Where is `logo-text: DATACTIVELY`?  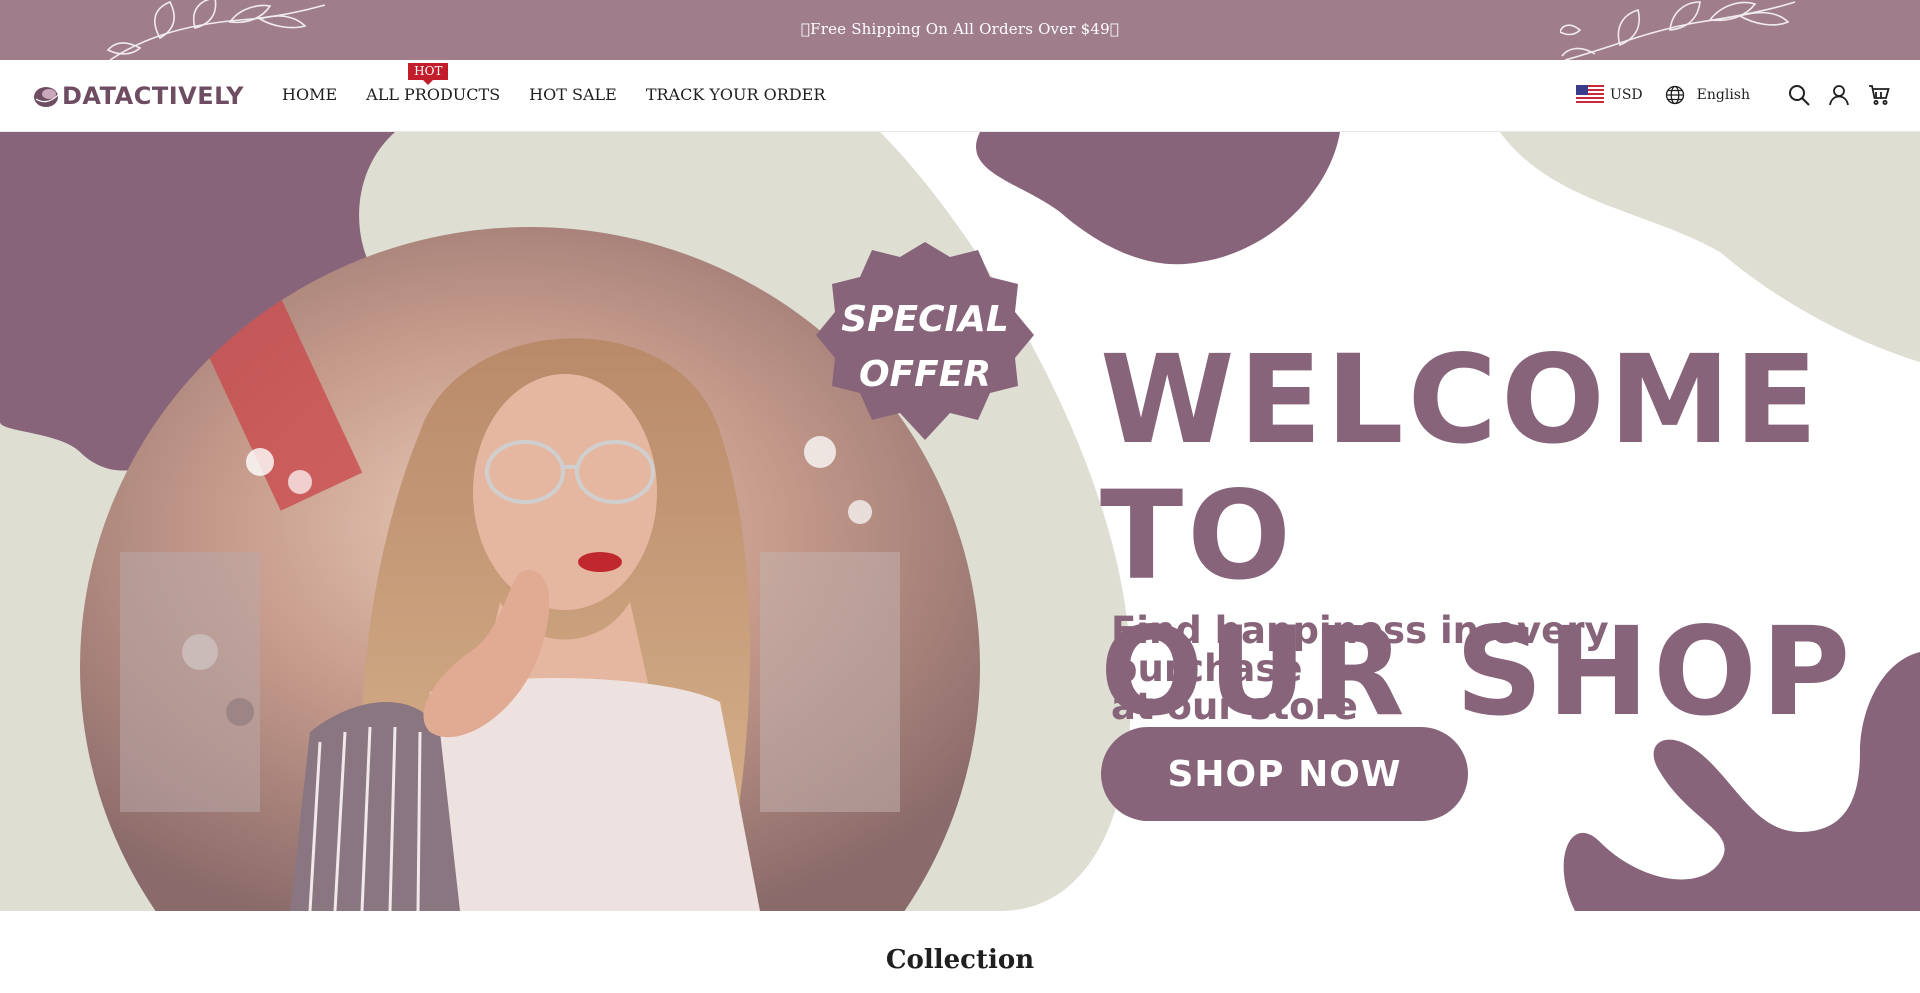 logo-text: DATACTIVELY is located at coordinates (153, 96).